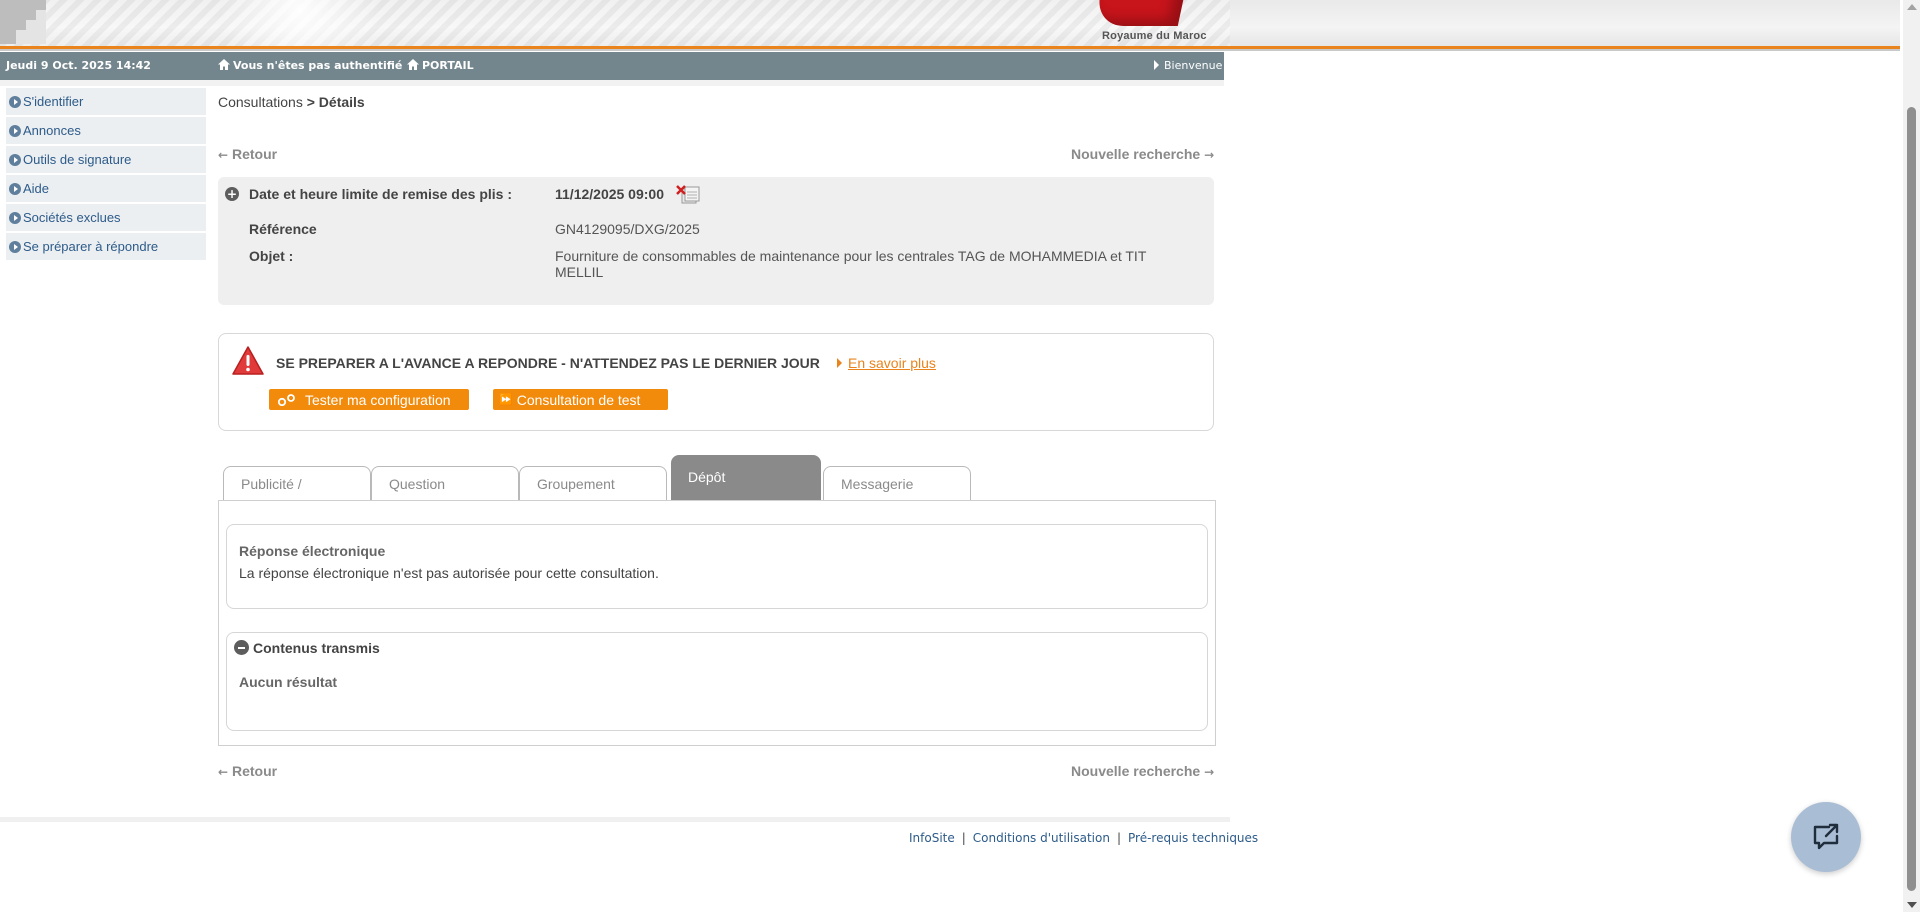  What do you see at coordinates (241, 647) in the screenshot?
I see `collapse-icon` at bounding box center [241, 647].